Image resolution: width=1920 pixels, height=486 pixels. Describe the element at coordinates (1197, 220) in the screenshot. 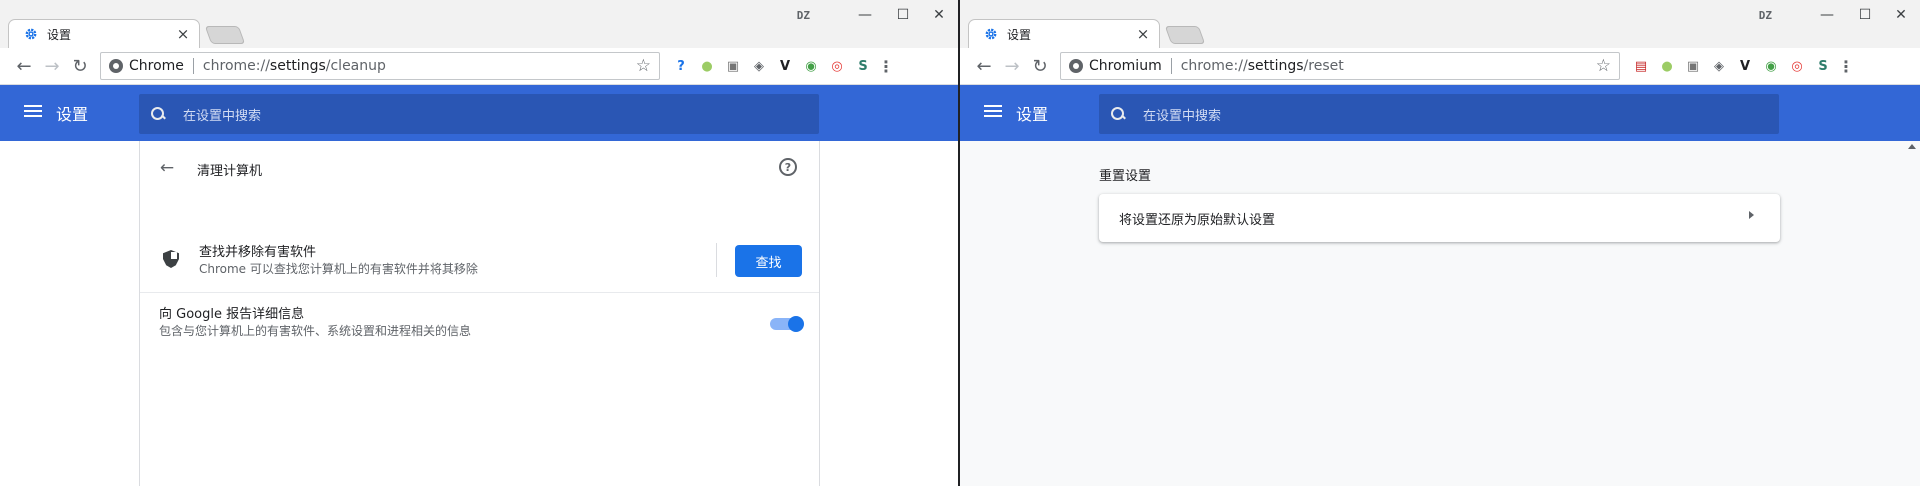

I see `reset-item-label: 将设置还原为原始默认设置` at that location.